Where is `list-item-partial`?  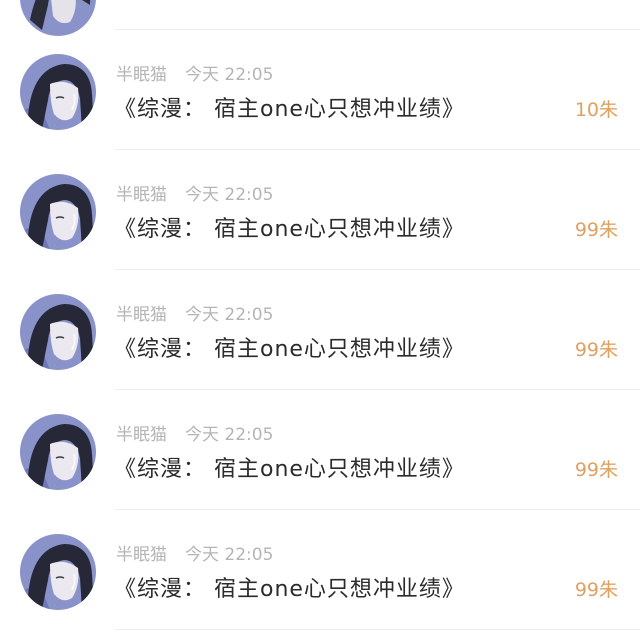 list-item-partial is located at coordinates (320, 18).